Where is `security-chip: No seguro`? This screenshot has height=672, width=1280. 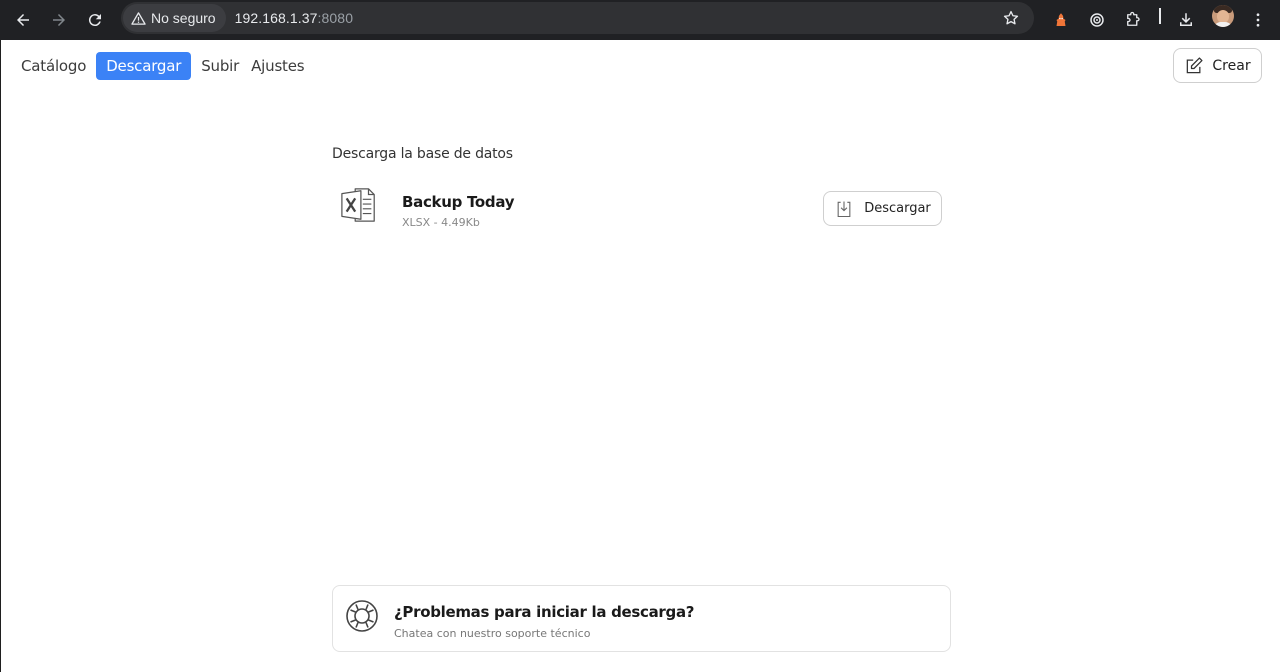
security-chip: No seguro is located at coordinates (174, 18).